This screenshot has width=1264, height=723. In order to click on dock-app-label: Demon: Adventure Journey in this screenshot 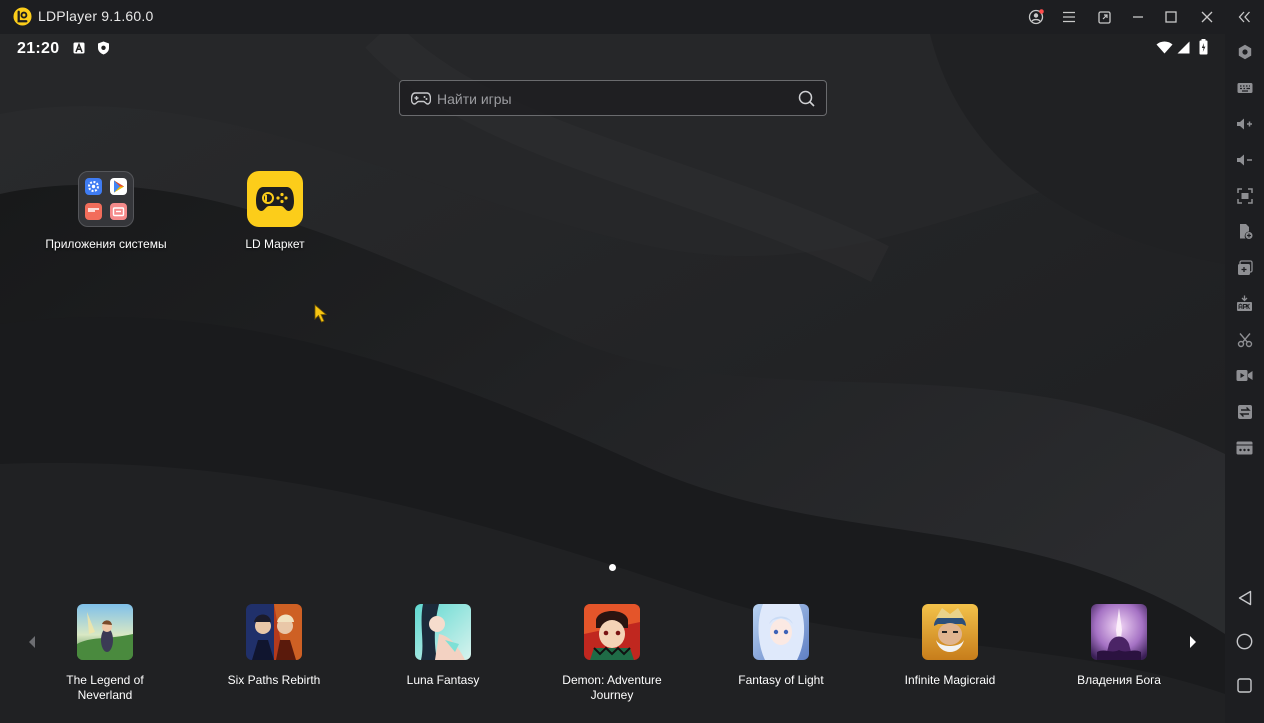, I will do `click(612, 687)`.